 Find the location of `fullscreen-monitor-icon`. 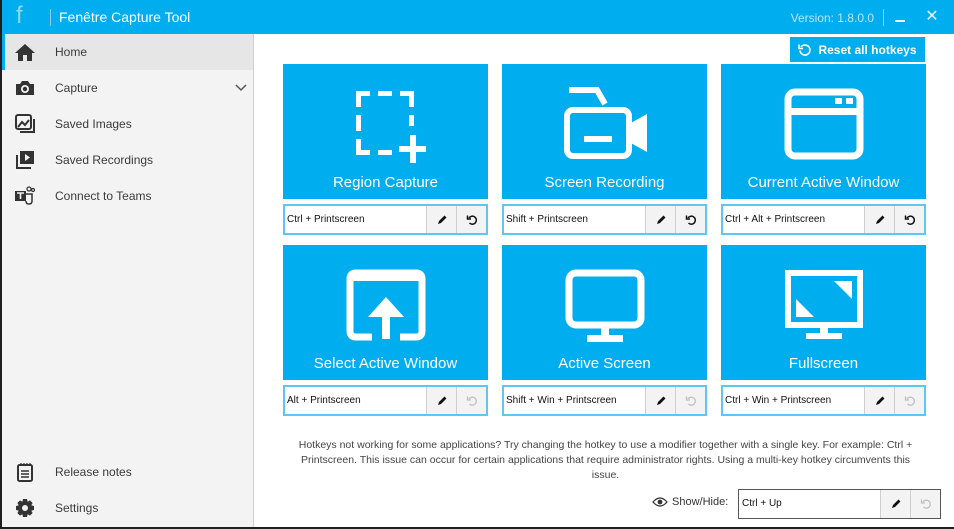

fullscreen-monitor-icon is located at coordinates (823, 304).